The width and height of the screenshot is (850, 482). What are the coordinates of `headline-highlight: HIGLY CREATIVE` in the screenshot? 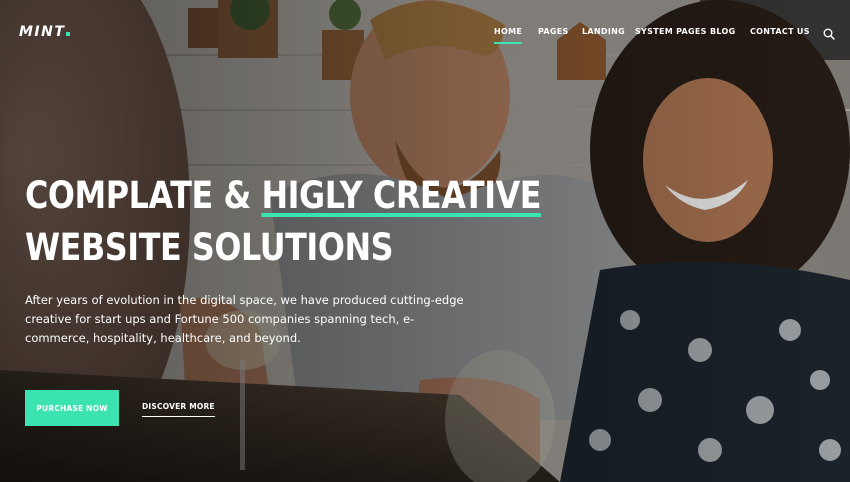 It's located at (401, 196).